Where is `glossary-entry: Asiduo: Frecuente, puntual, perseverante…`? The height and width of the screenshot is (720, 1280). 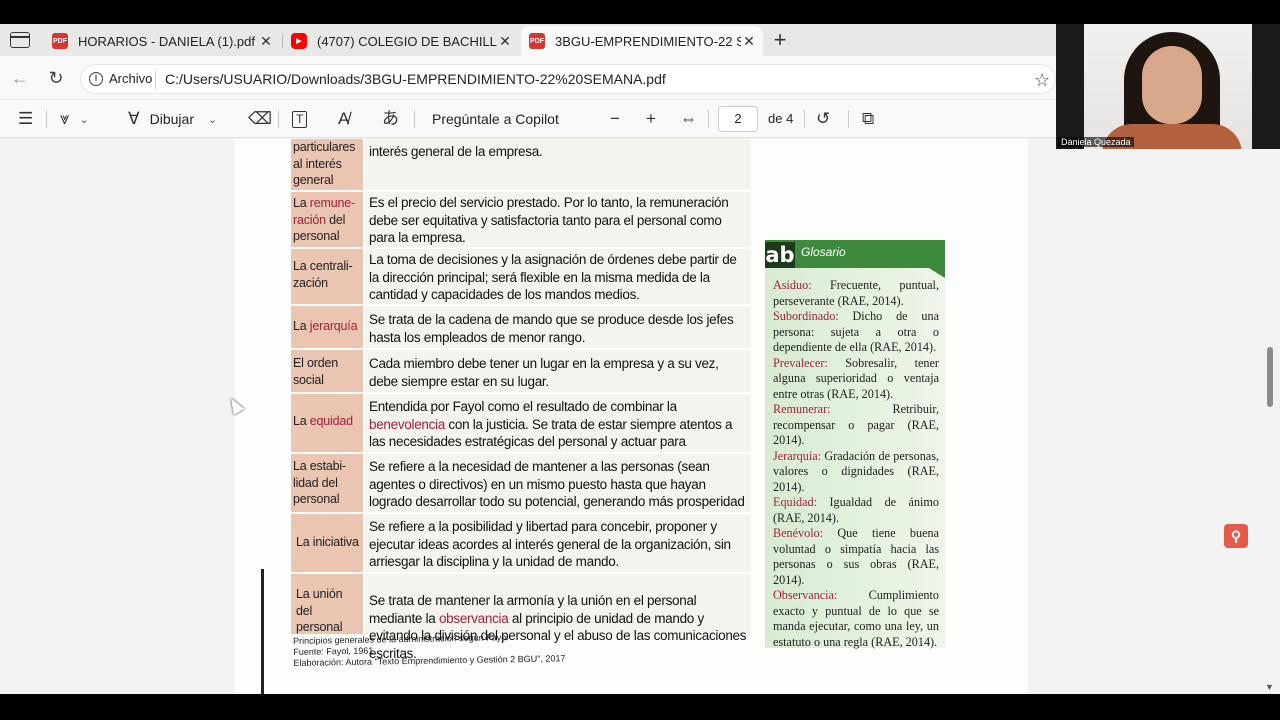
glossary-entry: Asiduo: Frecuente, puntual, perseverante… is located at coordinates (856, 293).